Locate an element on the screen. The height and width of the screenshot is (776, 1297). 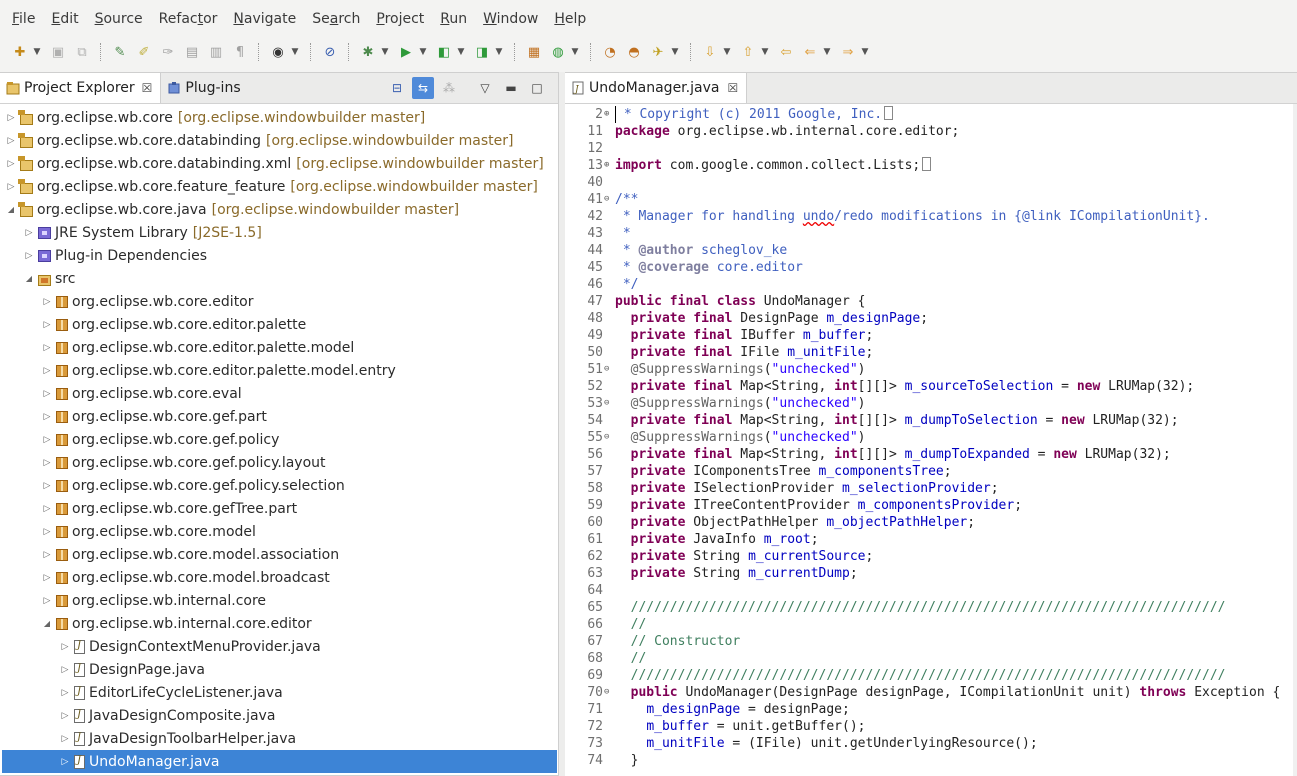
menu-help: Help is located at coordinates (570, 19).